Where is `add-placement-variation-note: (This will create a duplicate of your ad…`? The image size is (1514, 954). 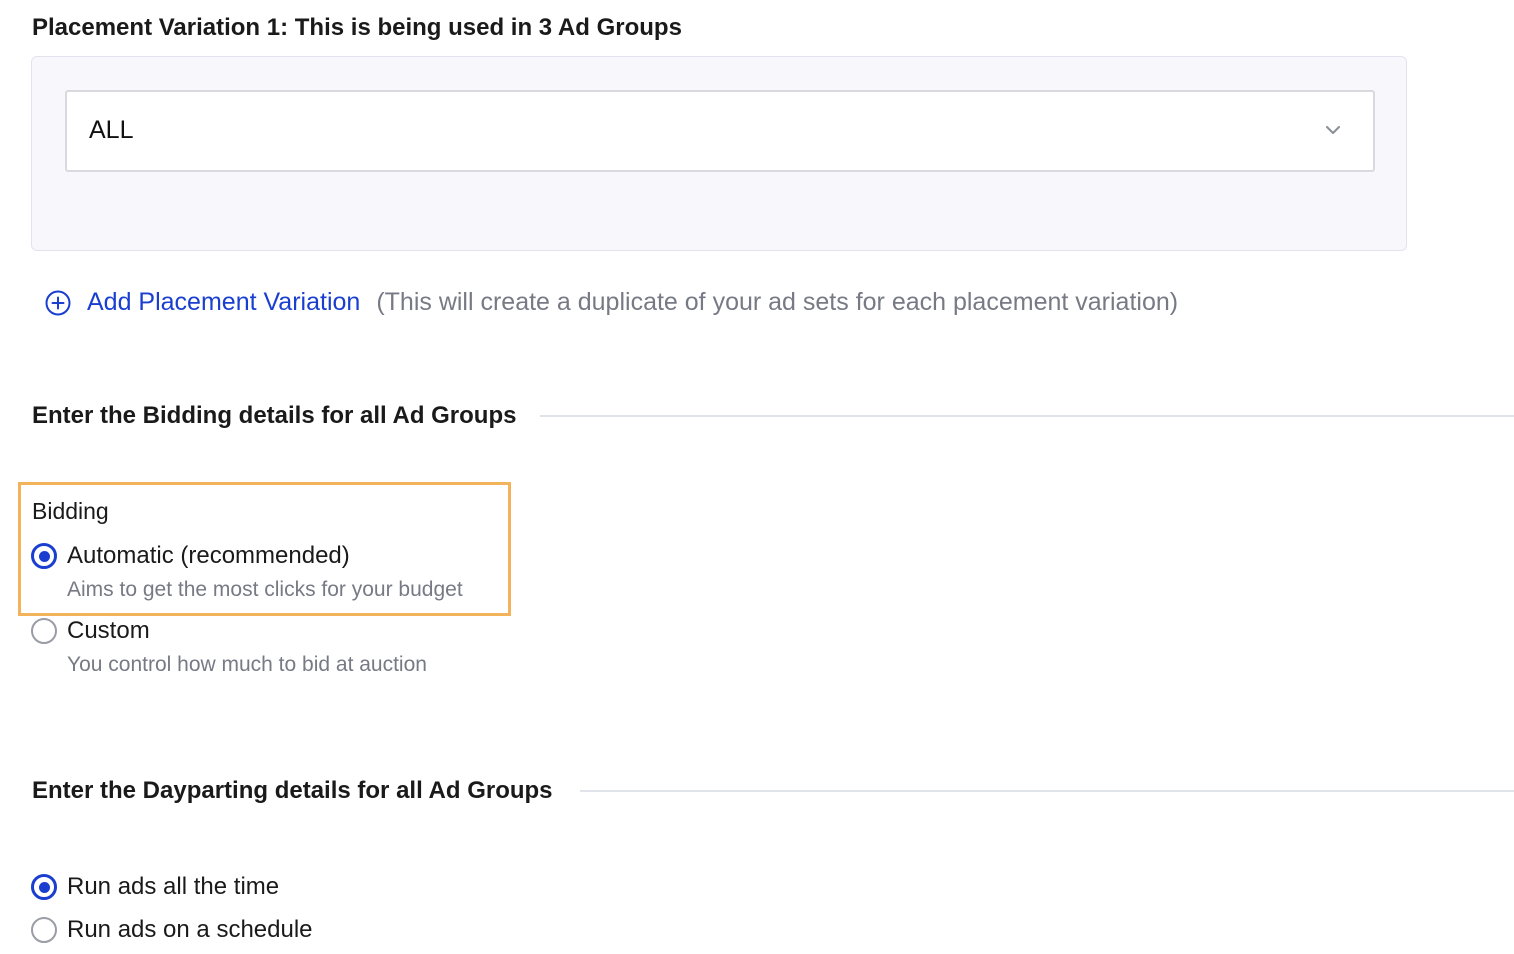 add-placement-variation-note: (This will create a duplicate of your ad… is located at coordinates (777, 302).